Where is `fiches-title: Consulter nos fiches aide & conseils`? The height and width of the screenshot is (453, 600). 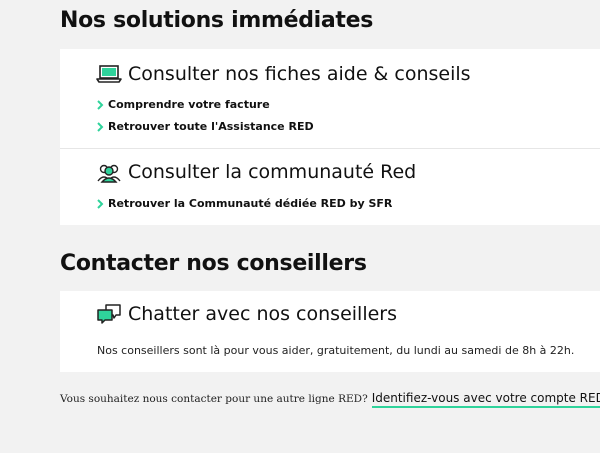 fiches-title: Consulter nos fiches aide & conseils is located at coordinates (299, 74).